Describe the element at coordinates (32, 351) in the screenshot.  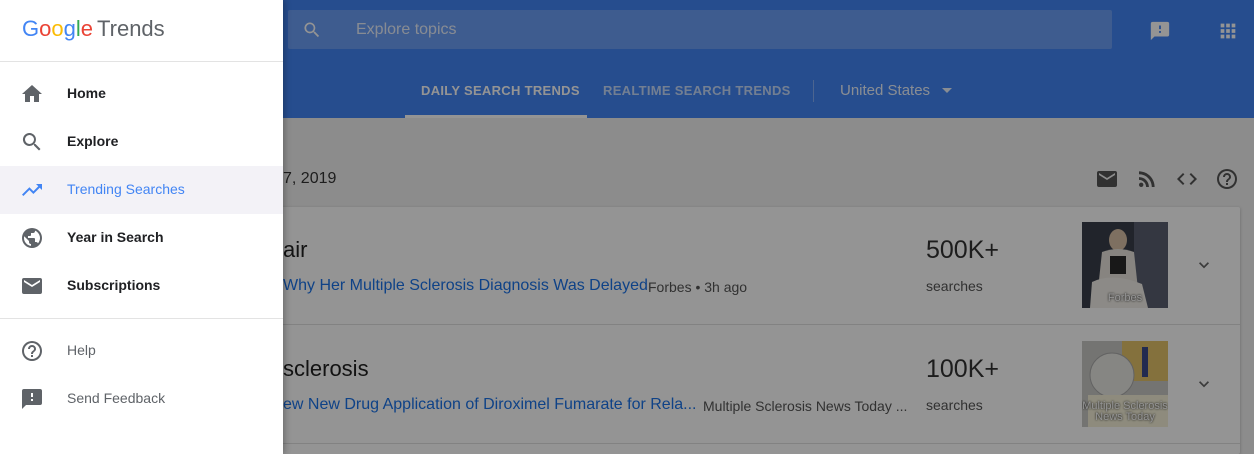
I see `help-circle-icon` at that location.